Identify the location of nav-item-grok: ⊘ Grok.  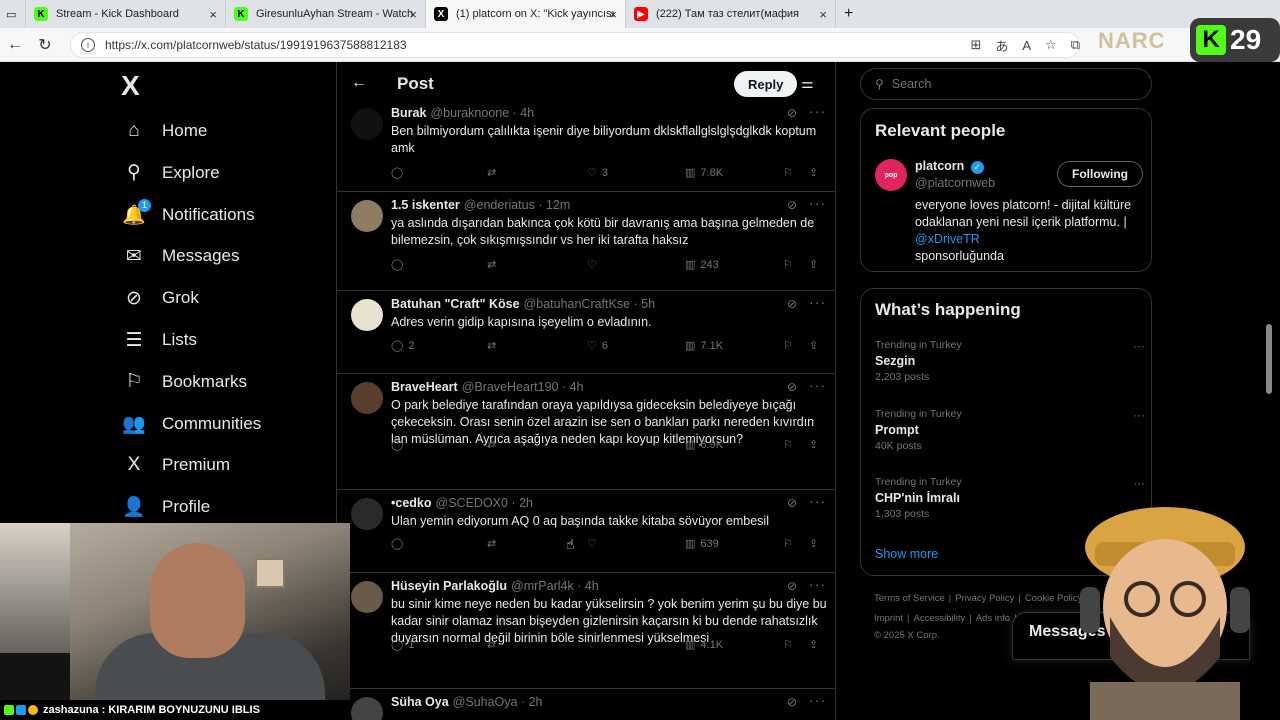
(161, 298).